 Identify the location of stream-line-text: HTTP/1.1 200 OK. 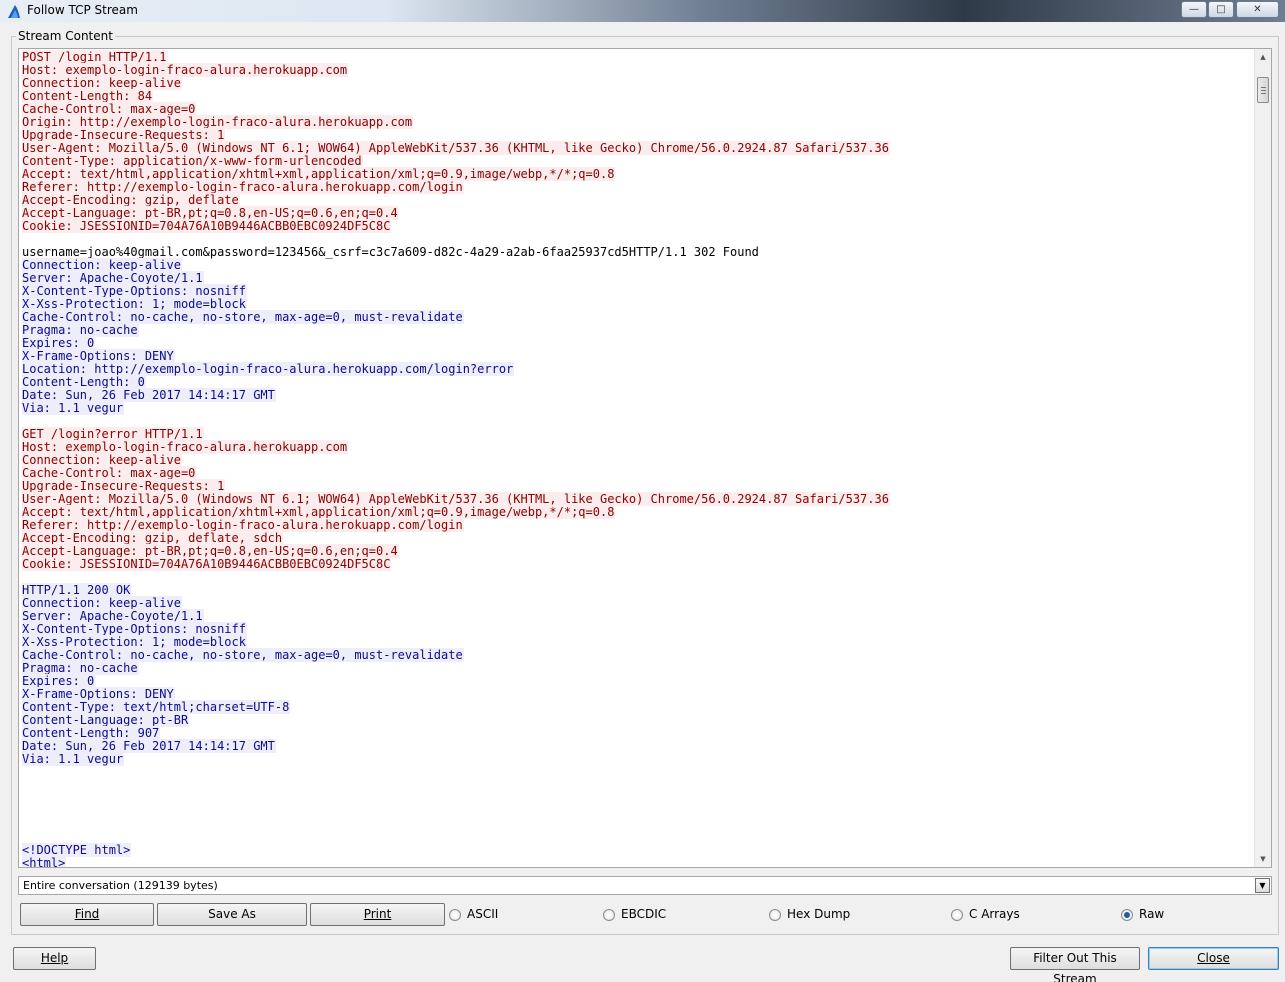
(77, 590).